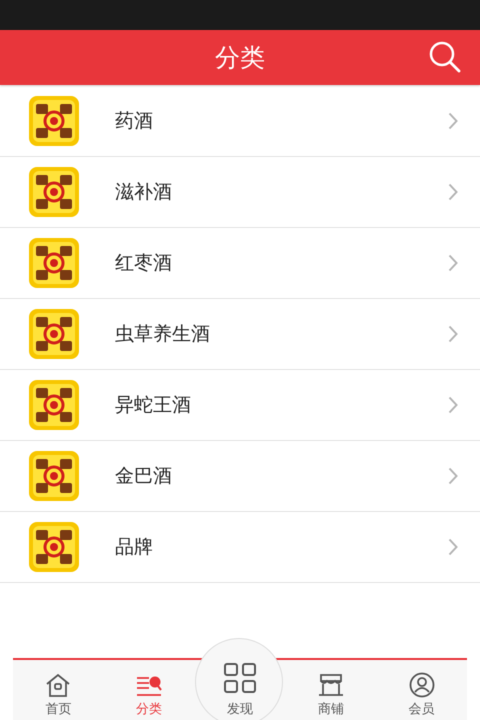  Describe the element at coordinates (240, 121) in the screenshot. I see `category-row: 药酒` at that location.